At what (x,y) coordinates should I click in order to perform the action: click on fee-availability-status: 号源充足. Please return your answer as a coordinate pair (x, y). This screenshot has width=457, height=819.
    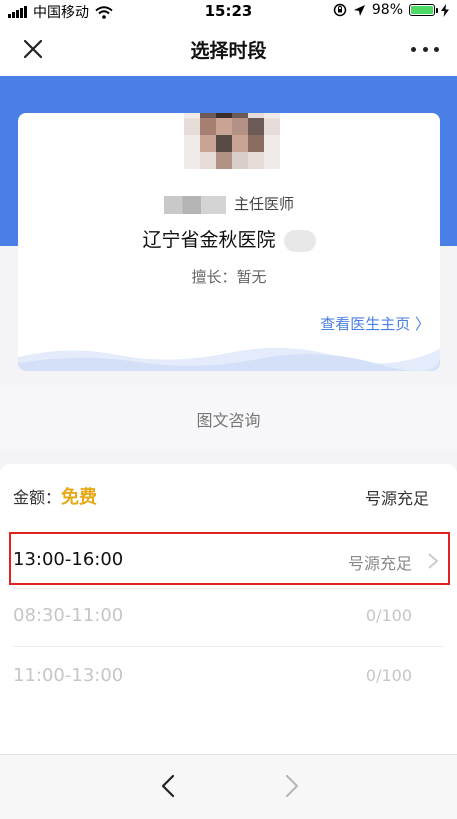
    Looking at the image, I should click on (396, 498).